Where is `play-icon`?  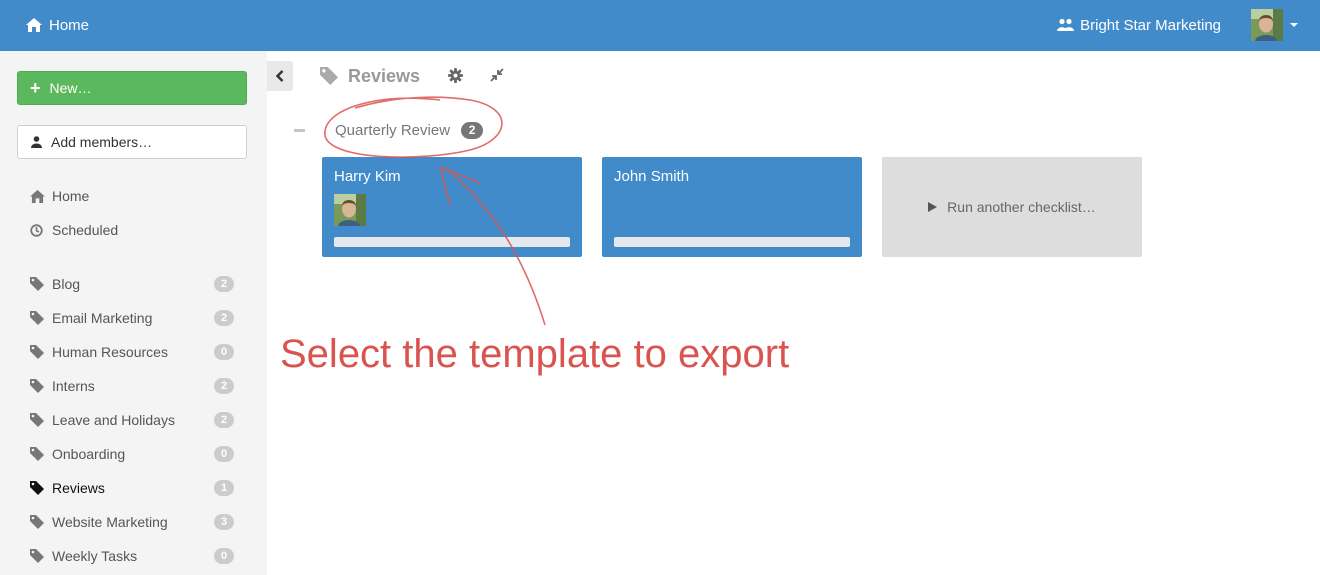 play-icon is located at coordinates (933, 207).